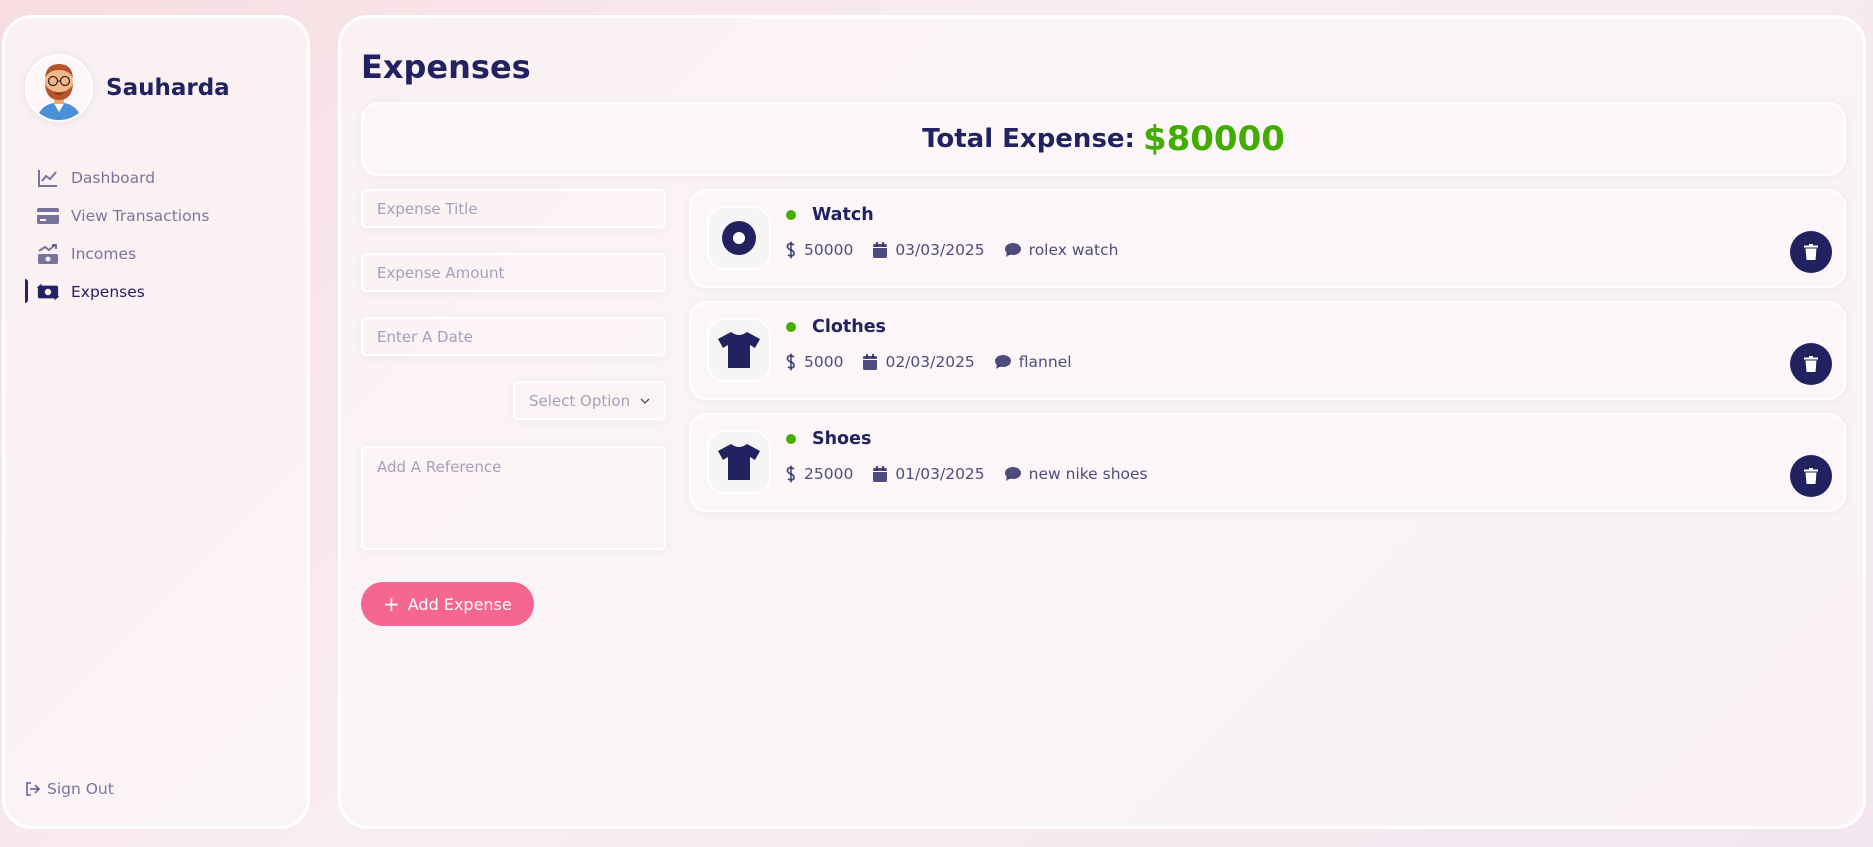 This screenshot has width=1873, height=847. What do you see at coordinates (829, 474) in the screenshot?
I see `expense-amount: 25000` at bounding box center [829, 474].